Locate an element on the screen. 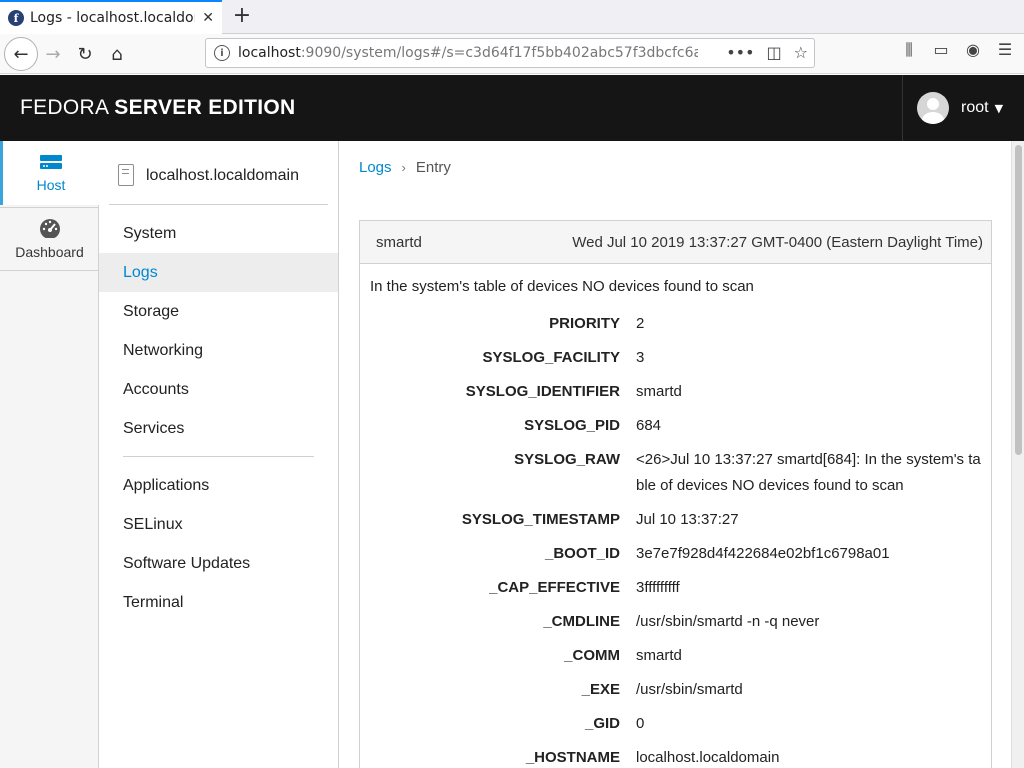  caret-down-icon: ▼ is located at coordinates (999, 108).